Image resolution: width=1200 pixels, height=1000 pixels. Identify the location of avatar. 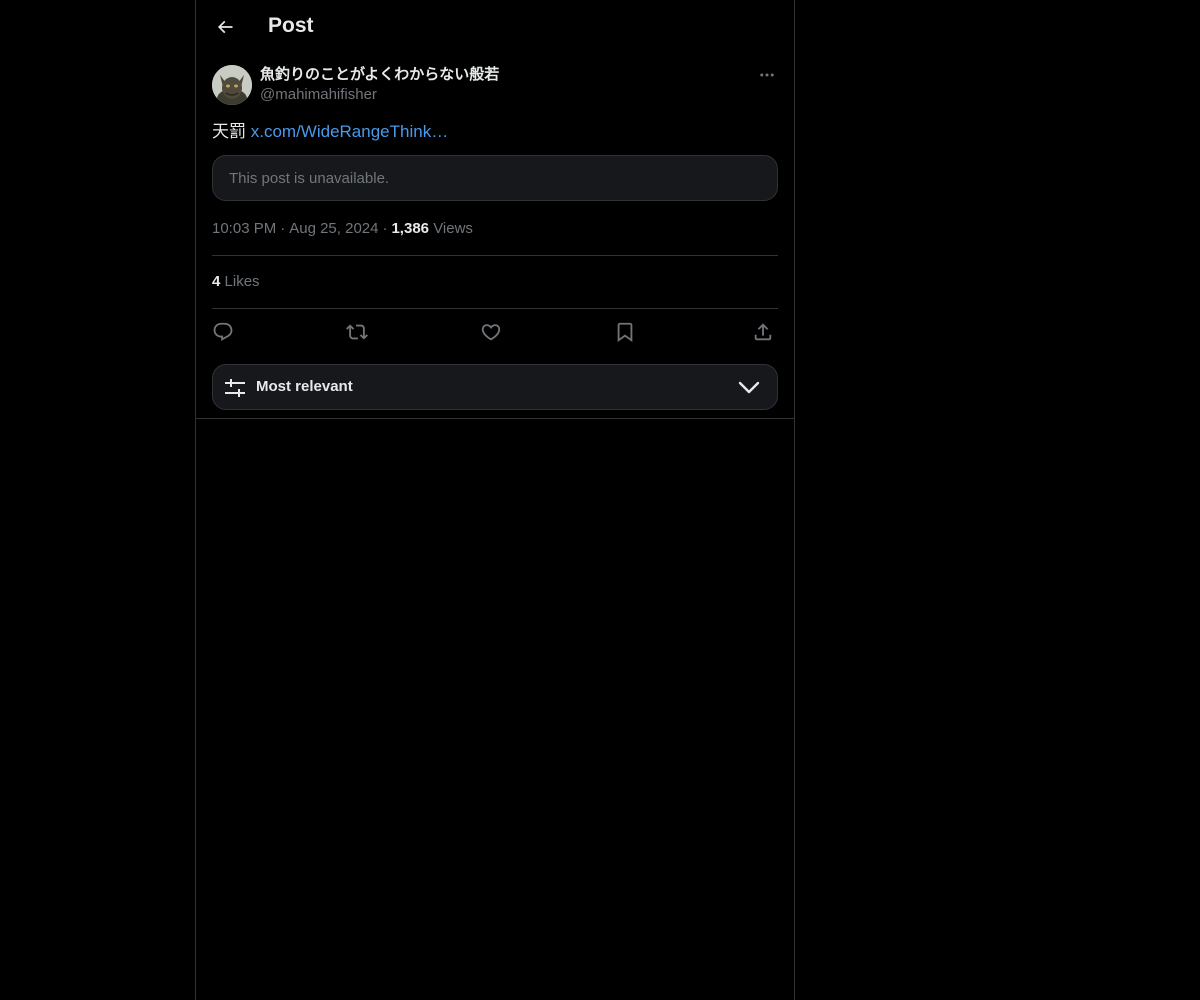
(232, 85).